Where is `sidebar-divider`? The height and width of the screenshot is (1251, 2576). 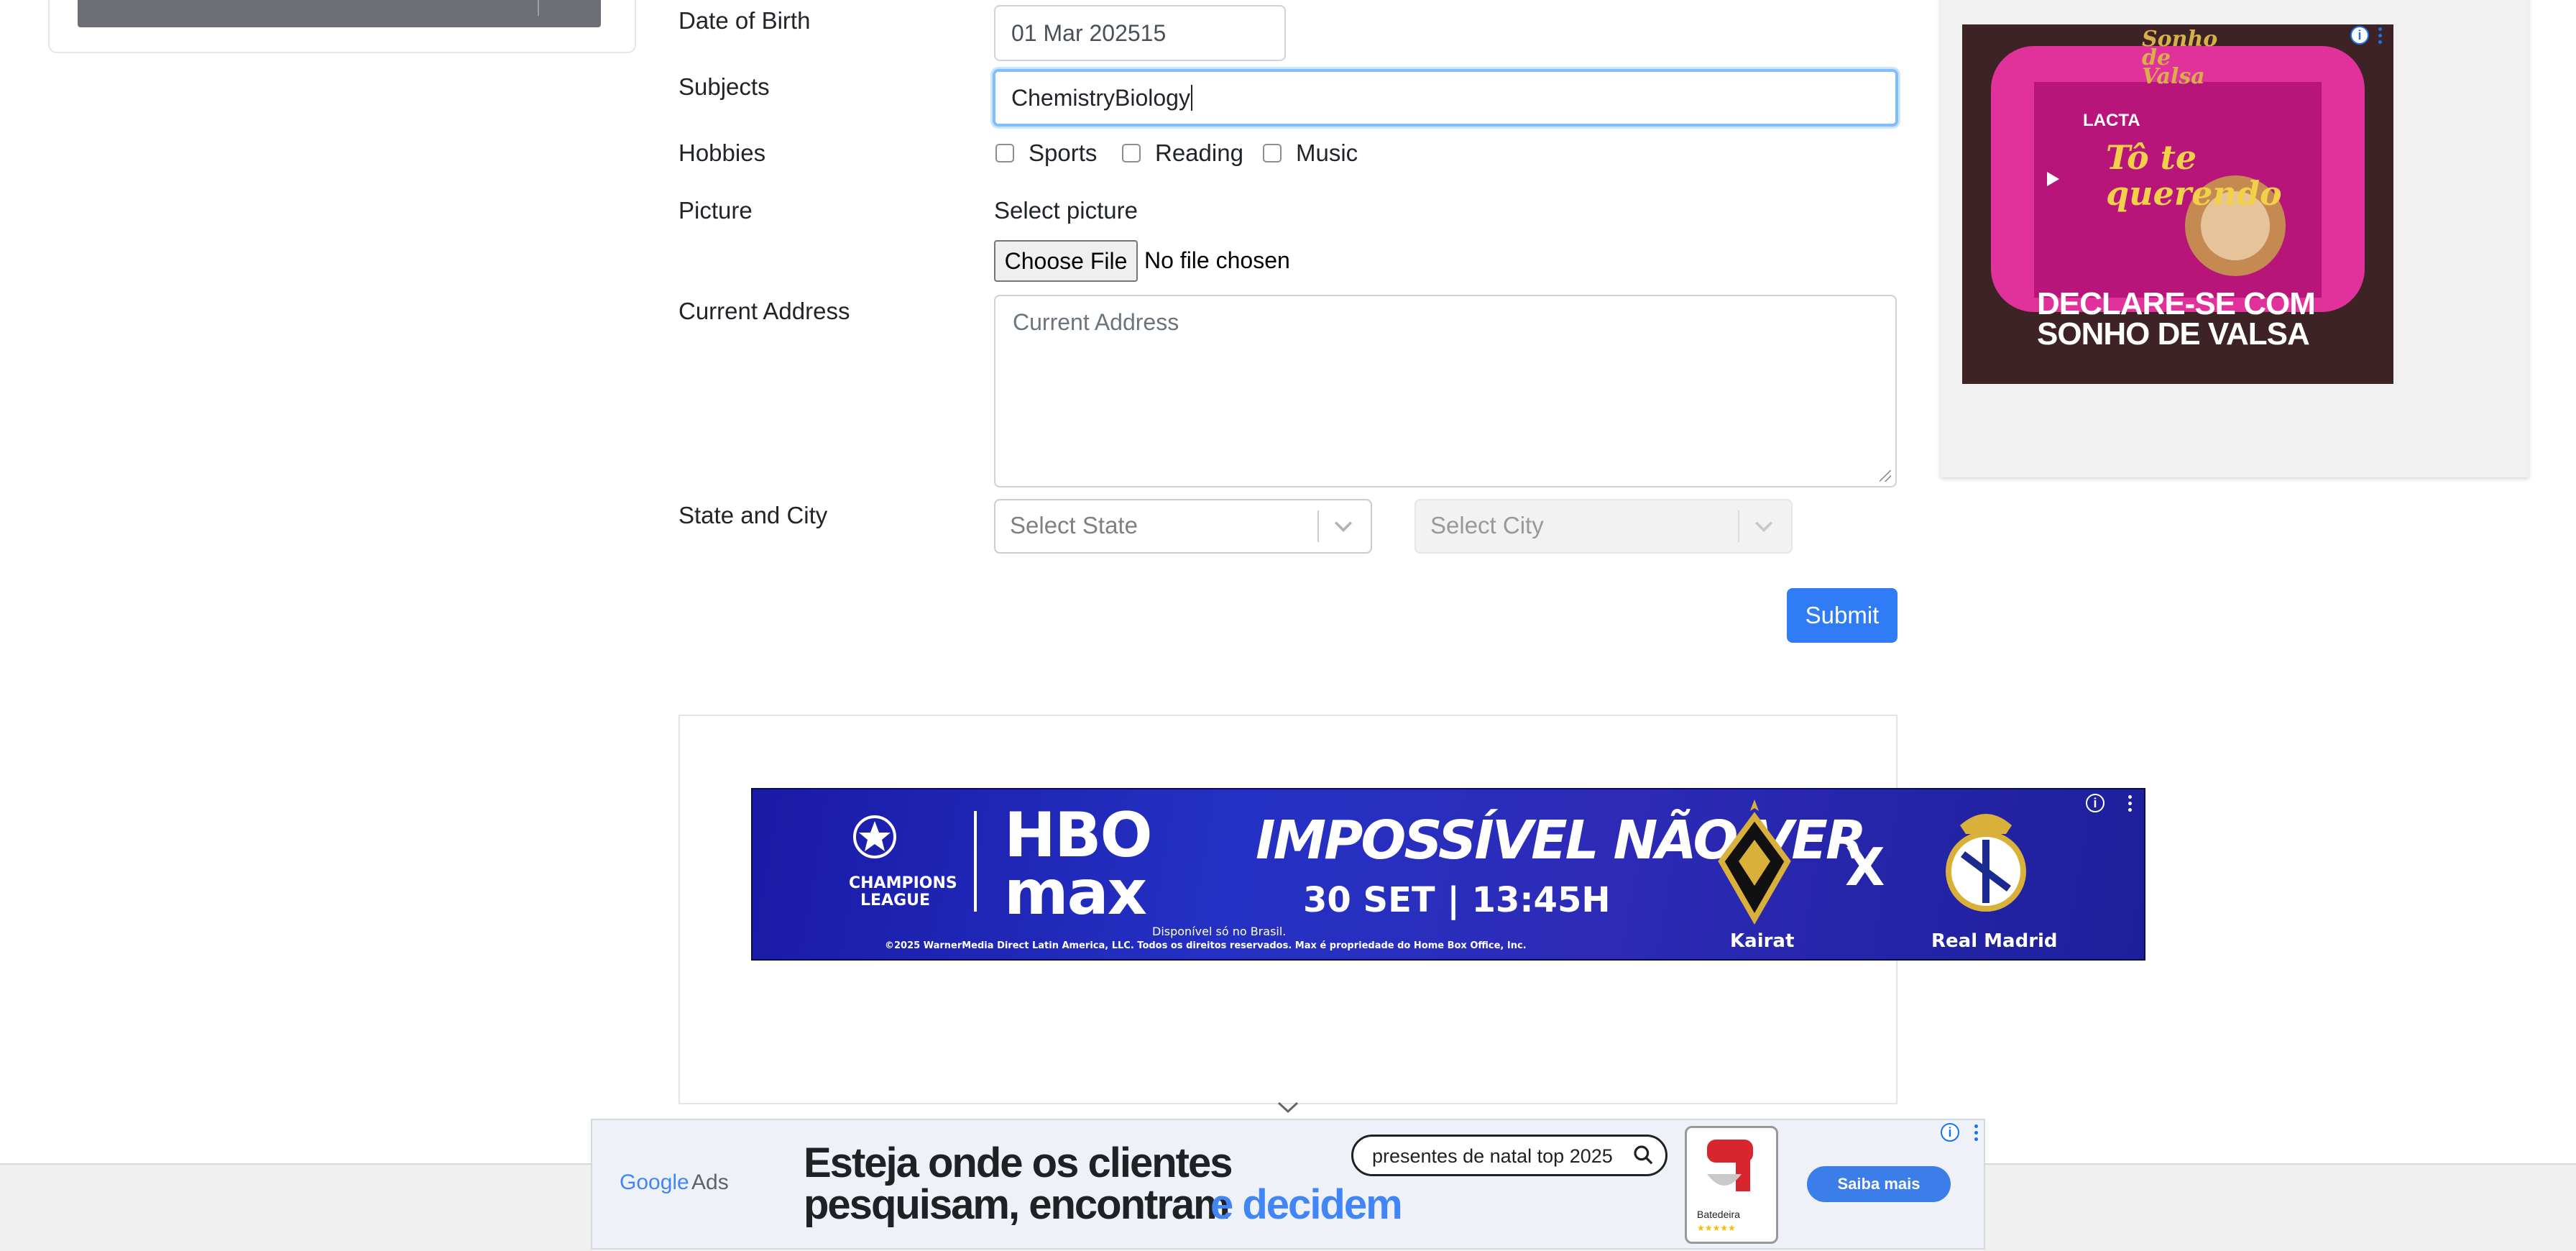
sidebar-divider is located at coordinates (538, 8).